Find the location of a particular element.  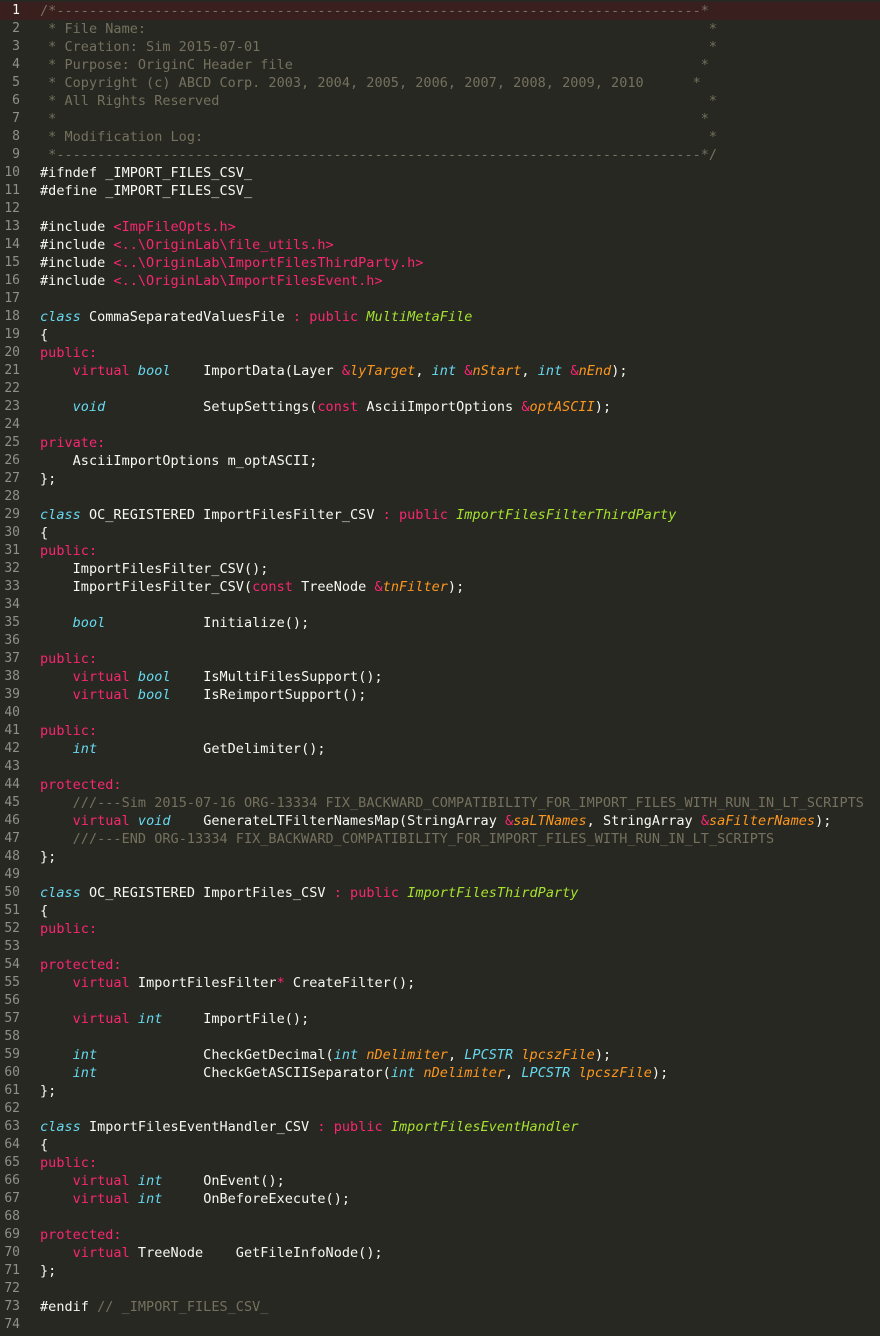

code-line: 48}; is located at coordinates (440, 857).